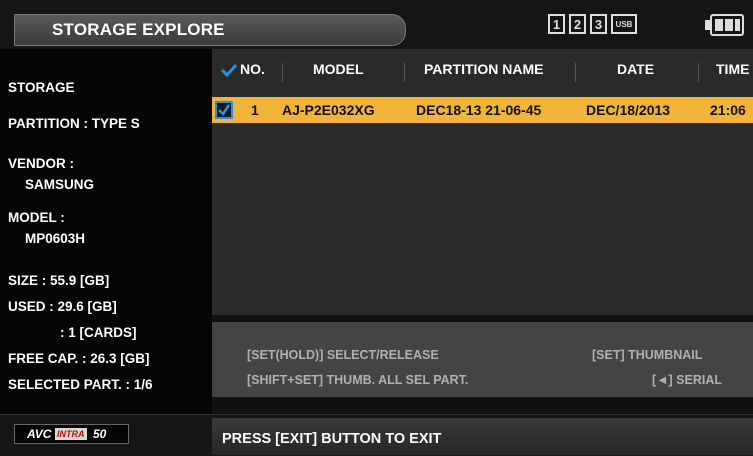 Image resolution: width=753 pixels, height=456 pixels. Describe the element at coordinates (635, 69) in the screenshot. I see `col-date: DATE` at that location.